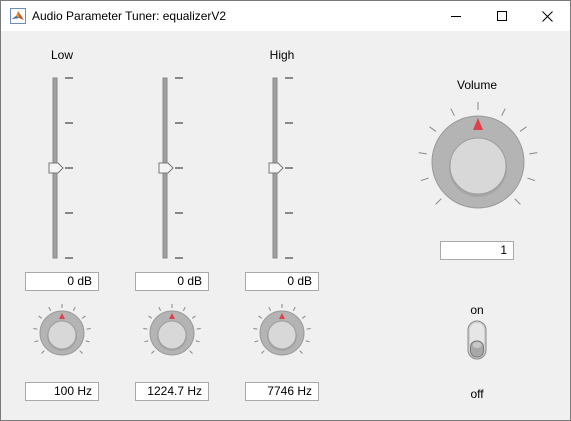  Describe the element at coordinates (478, 162) in the screenshot. I see `volume-knob` at that location.